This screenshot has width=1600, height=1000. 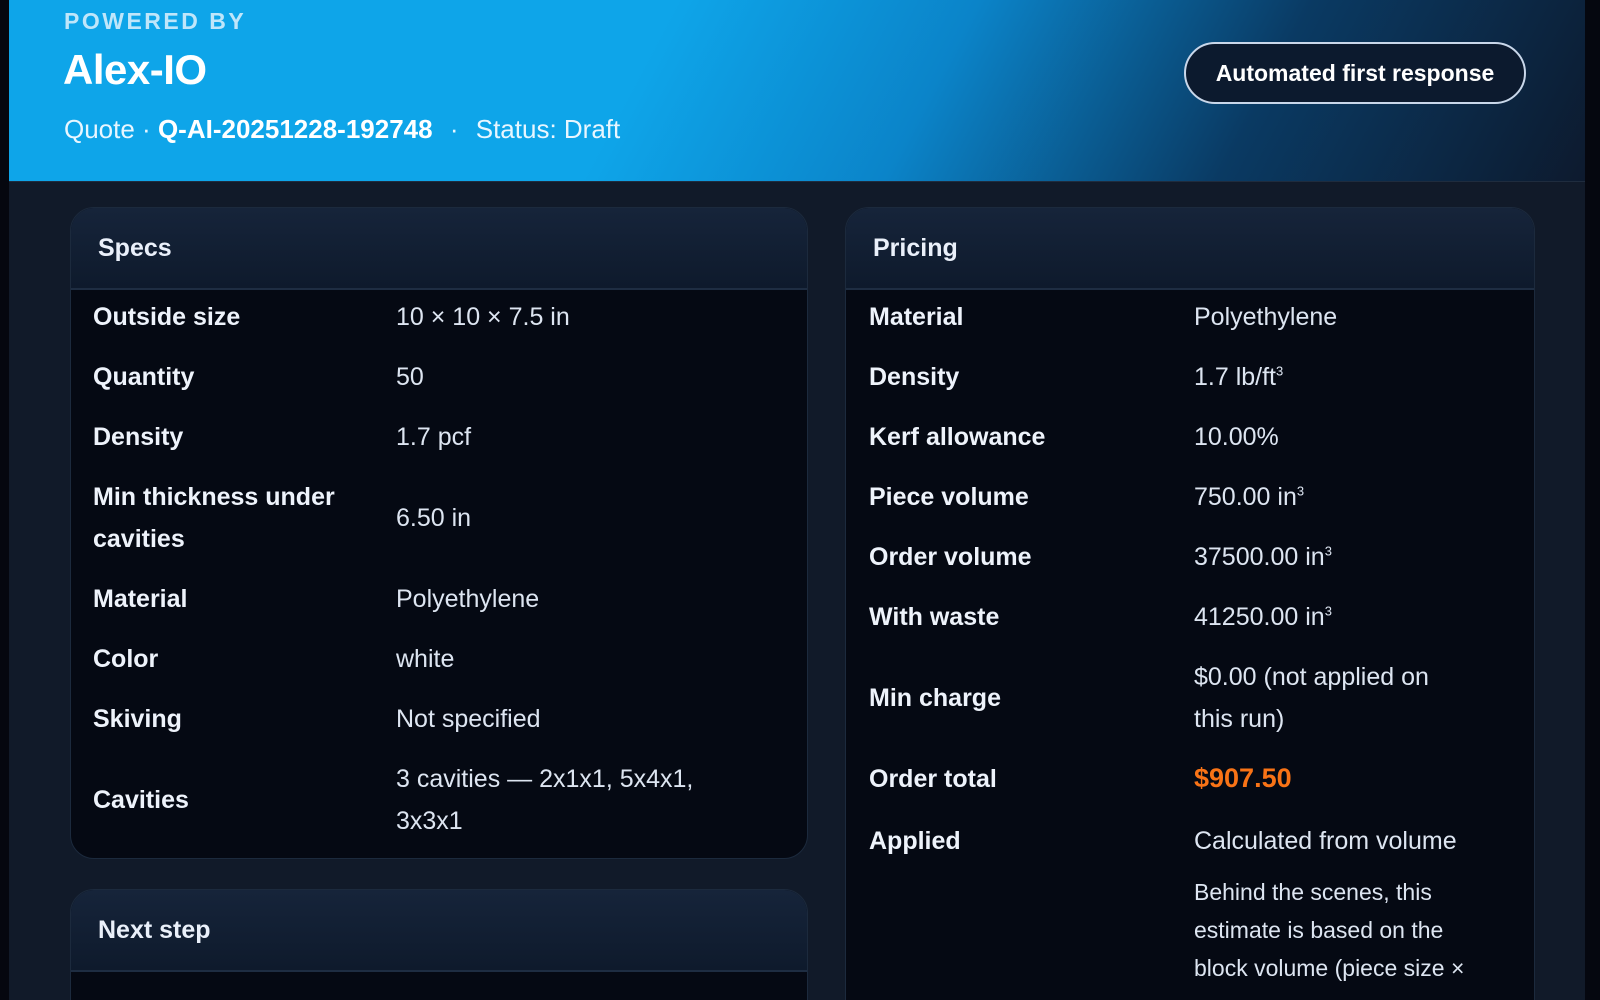 I want to click on price-value-with-waste-exponent: 3, so click(x=1328, y=611).